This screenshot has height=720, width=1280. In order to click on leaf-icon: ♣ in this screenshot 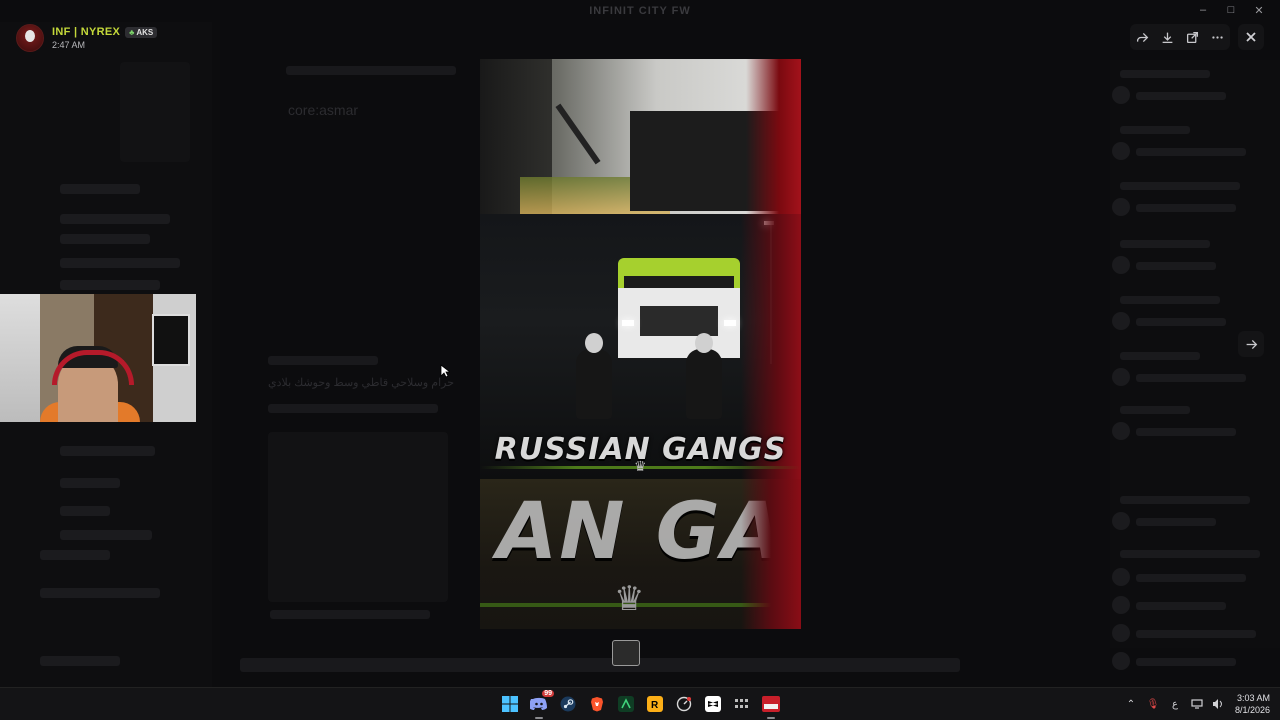, I will do `click(132, 32)`.